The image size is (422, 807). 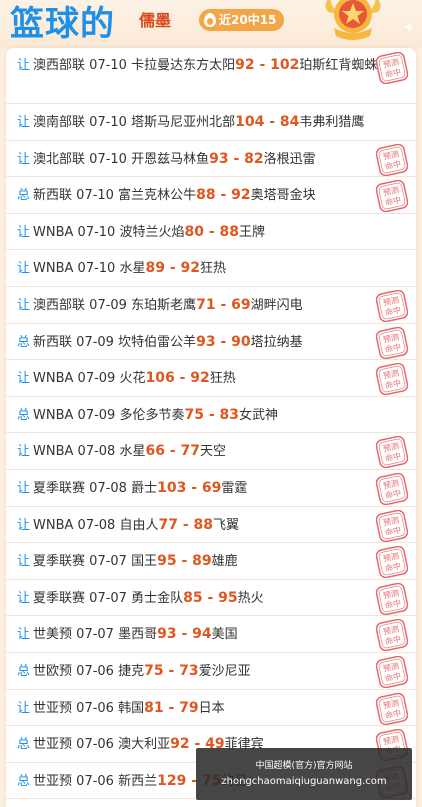 I want to click on prediction-row: 让 WNBA 07-08 自由人77 - 88飞翼 预测 命中, so click(x=211, y=525).